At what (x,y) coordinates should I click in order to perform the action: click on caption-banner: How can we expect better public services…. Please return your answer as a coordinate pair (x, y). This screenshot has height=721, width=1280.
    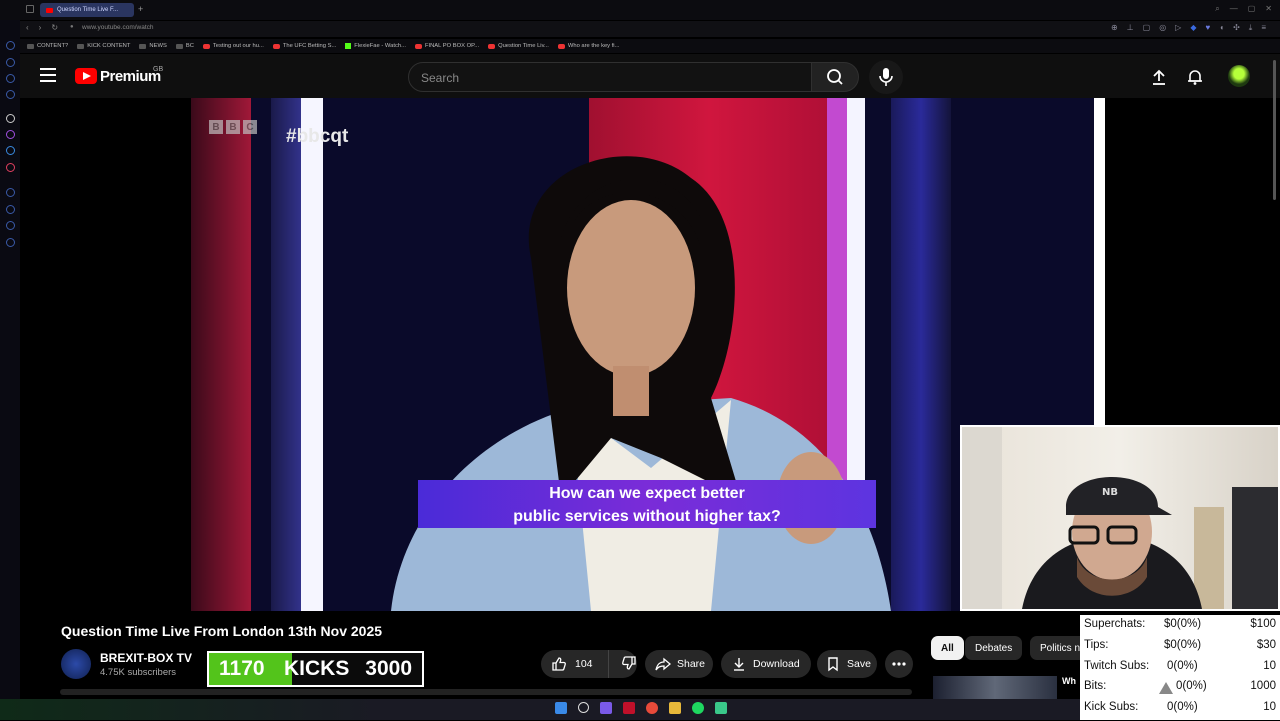
    Looking at the image, I should click on (647, 504).